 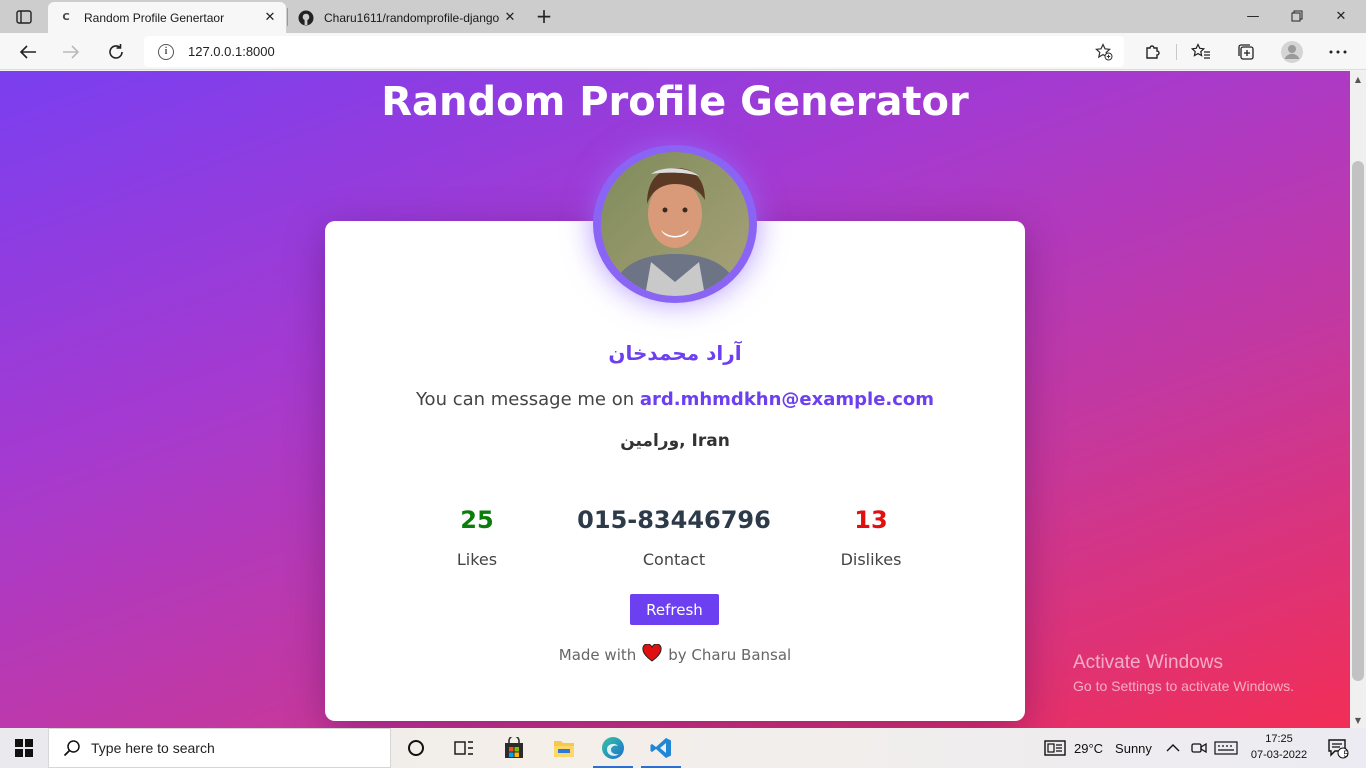 I want to click on page-title: Random Profile Generator, so click(x=675, y=102).